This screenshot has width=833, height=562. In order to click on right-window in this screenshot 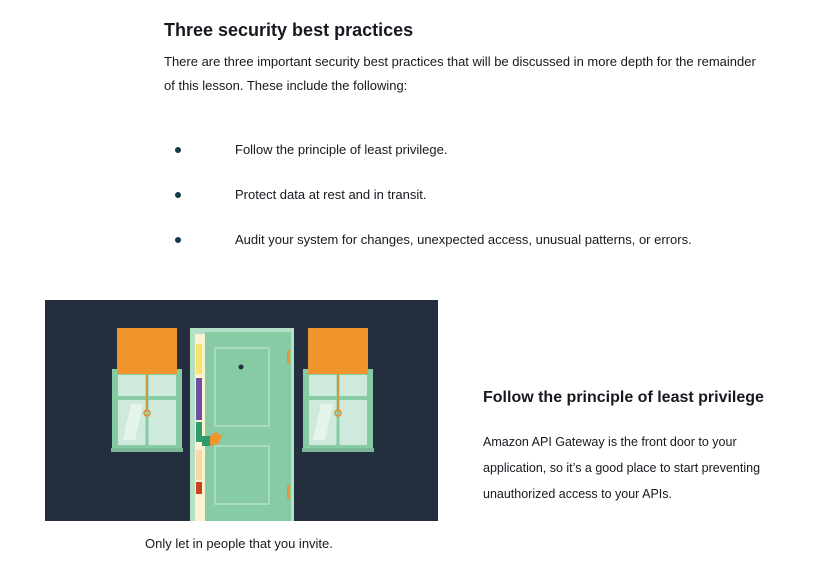, I will do `click(338, 390)`.